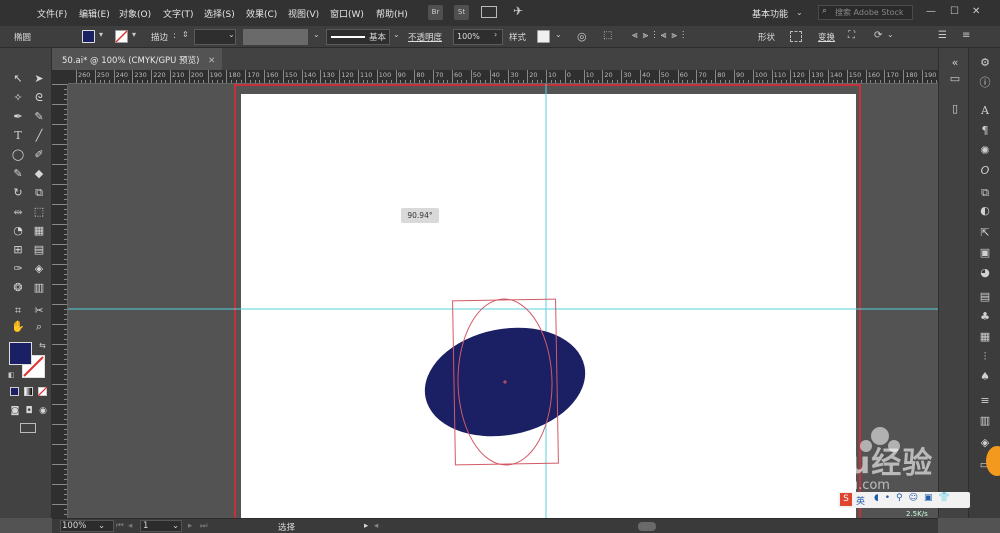 The height and width of the screenshot is (533, 1000). What do you see at coordinates (18, 269) in the screenshot?
I see `eyedropper-tool-icon: ✑` at bounding box center [18, 269].